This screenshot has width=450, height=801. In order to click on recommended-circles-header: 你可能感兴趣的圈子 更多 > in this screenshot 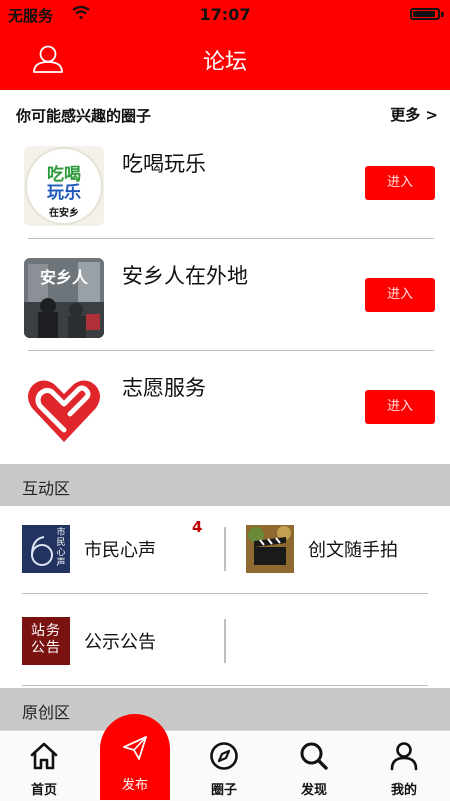, I will do `click(225, 114)`.